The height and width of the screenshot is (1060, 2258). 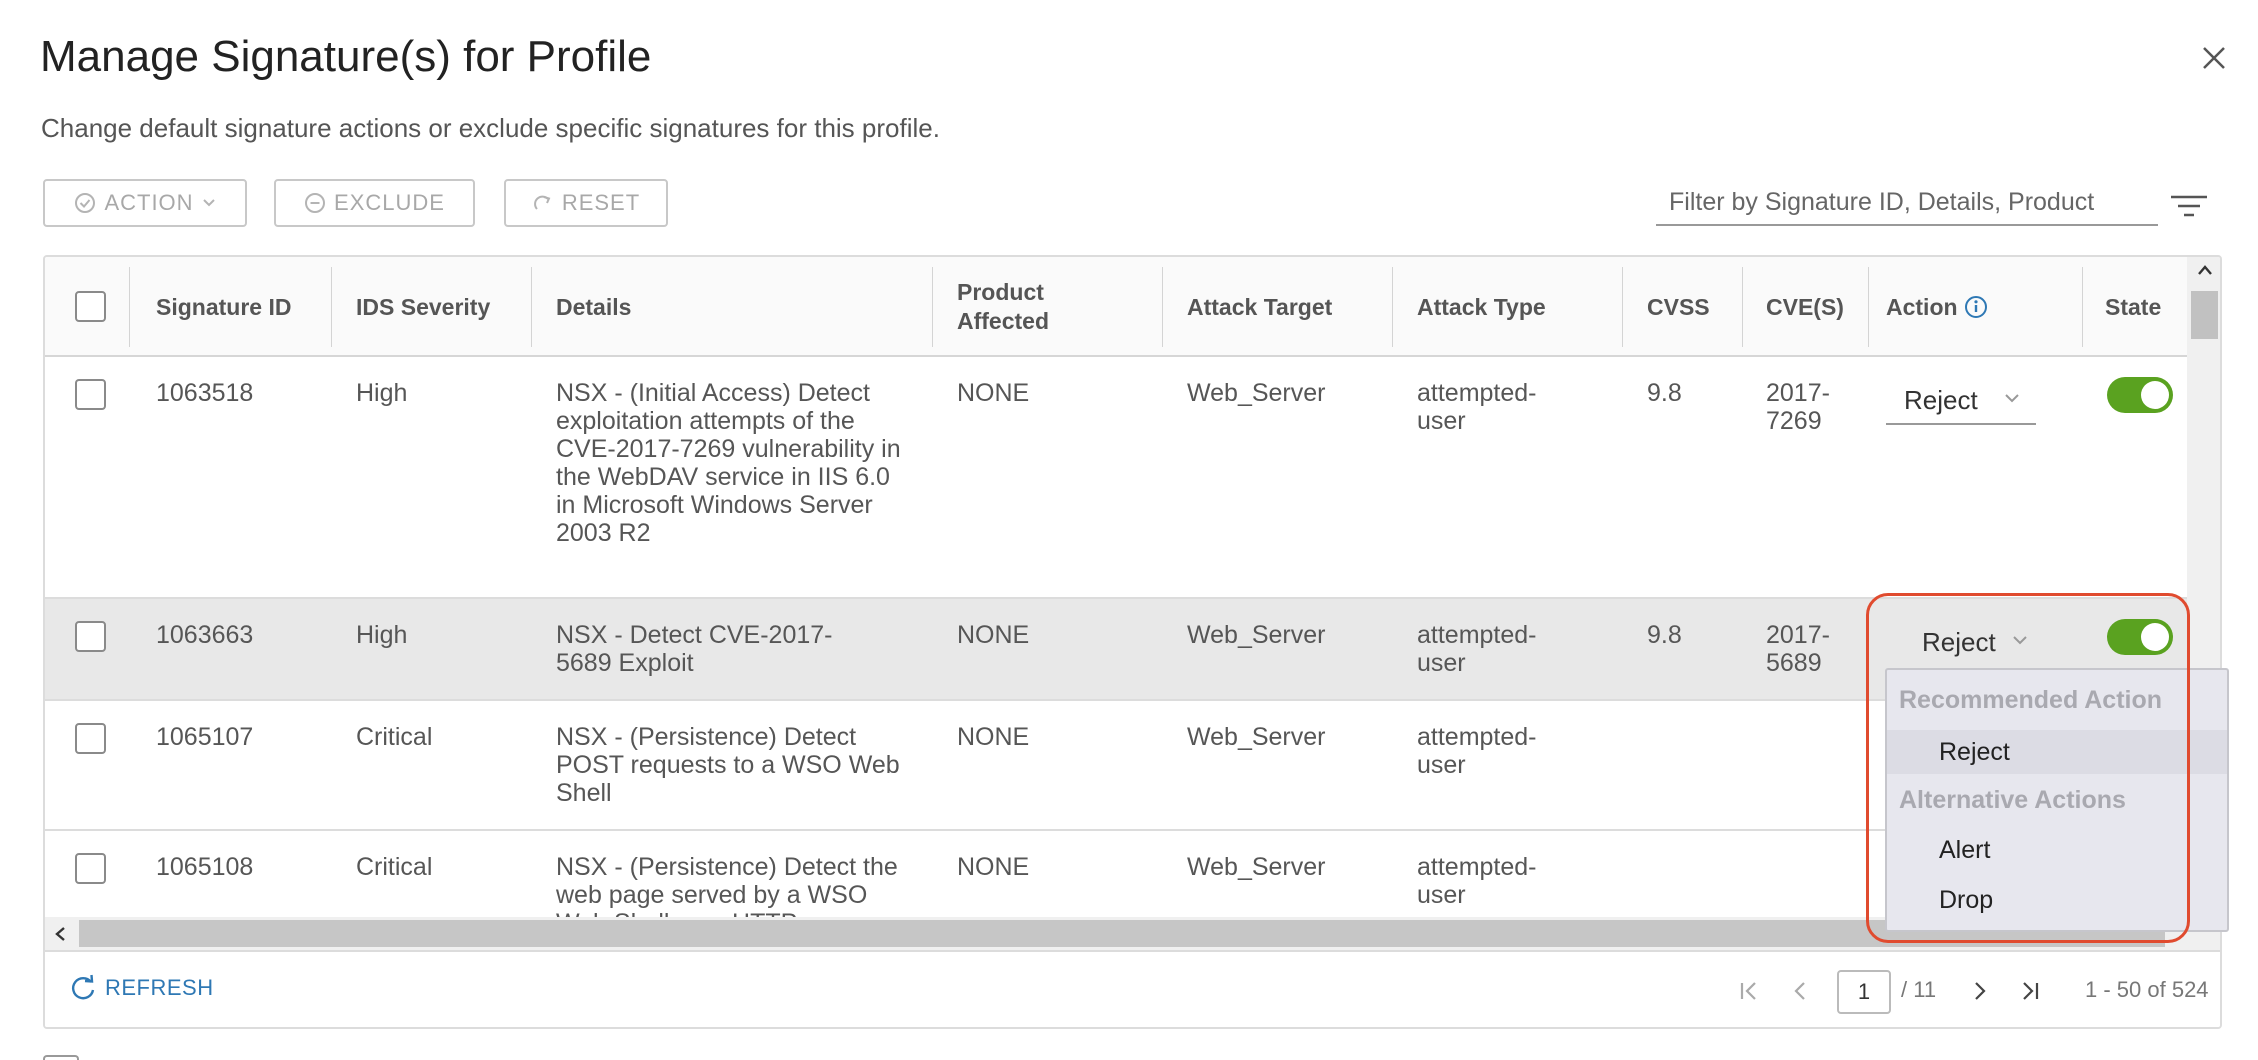 I want to click on redo-icon, so click(x=542, y=202).